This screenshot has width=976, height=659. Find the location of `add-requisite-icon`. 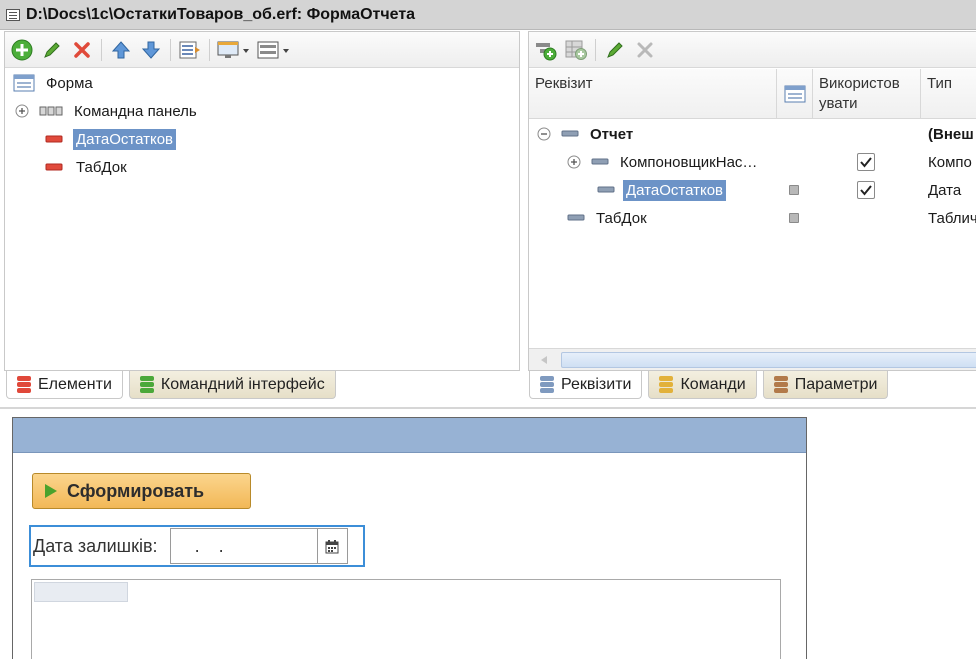

add-requisite-icon is located at coordinates (546, 51).